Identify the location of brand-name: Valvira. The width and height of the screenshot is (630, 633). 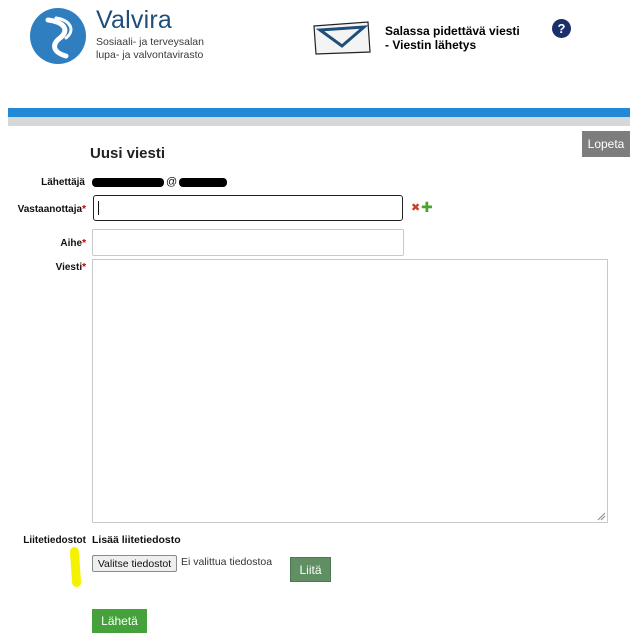
(134, 20).